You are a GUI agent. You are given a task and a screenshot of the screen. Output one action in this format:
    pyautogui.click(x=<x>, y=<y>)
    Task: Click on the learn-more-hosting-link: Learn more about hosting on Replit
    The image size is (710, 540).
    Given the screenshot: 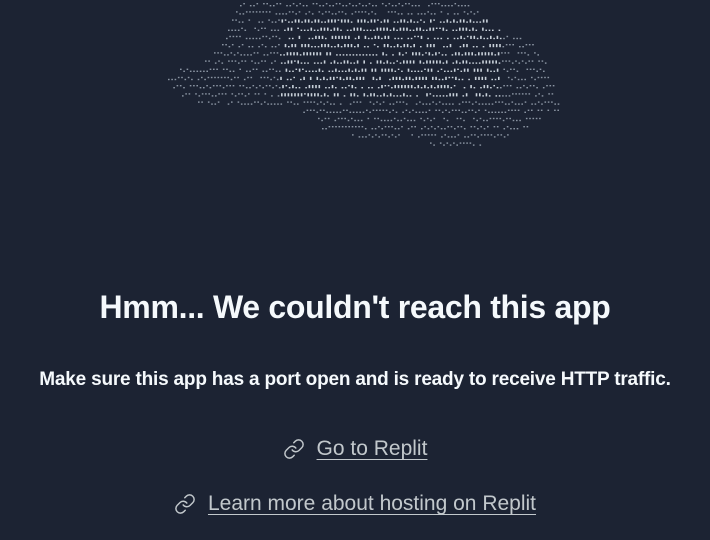 What is the action you would take?
    pyautogui.click(x=372, y=504)
    